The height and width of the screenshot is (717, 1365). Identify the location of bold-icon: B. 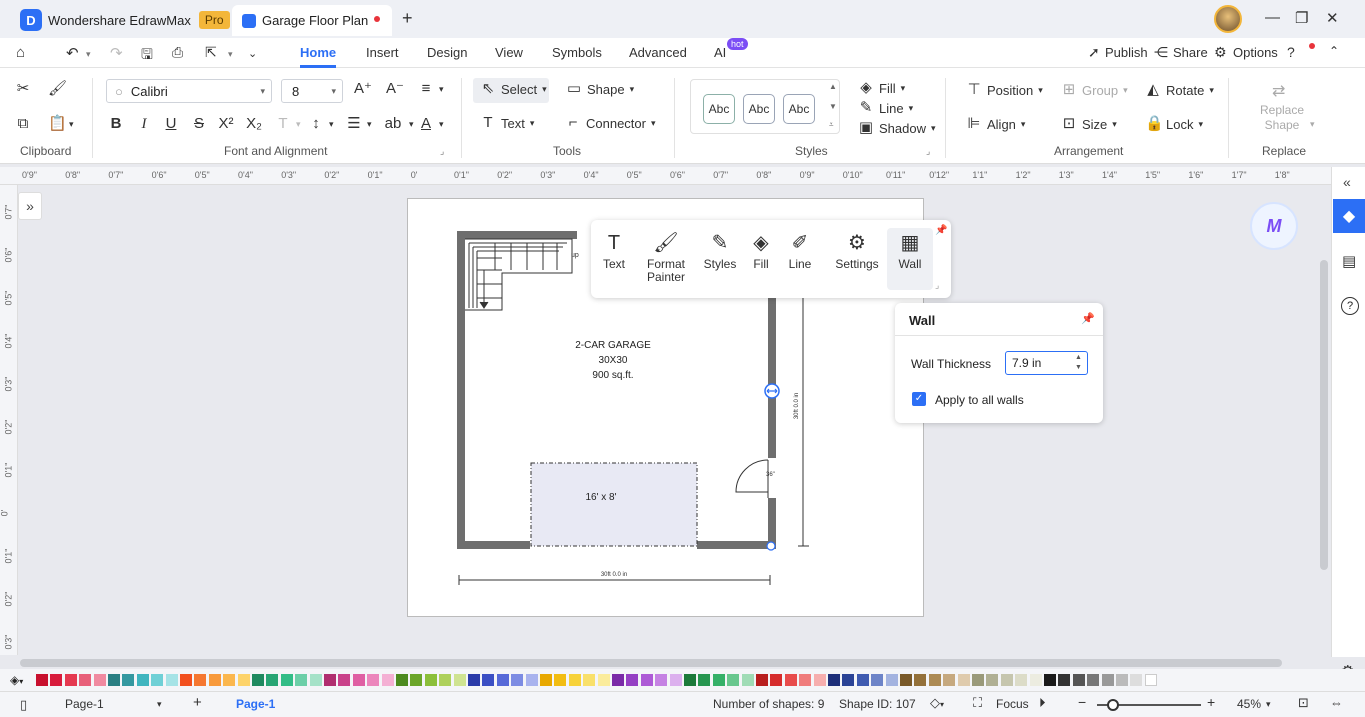
(116, 124).